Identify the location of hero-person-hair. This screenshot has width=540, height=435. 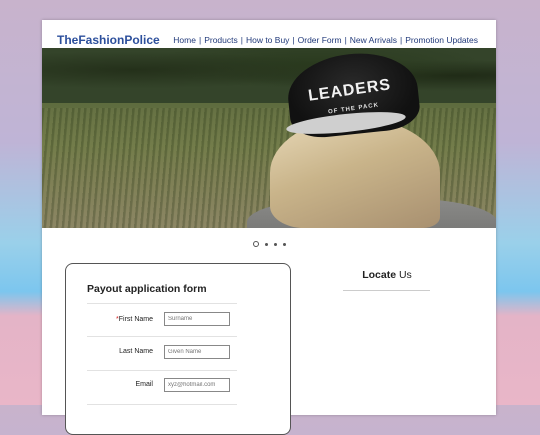
(355, 173).